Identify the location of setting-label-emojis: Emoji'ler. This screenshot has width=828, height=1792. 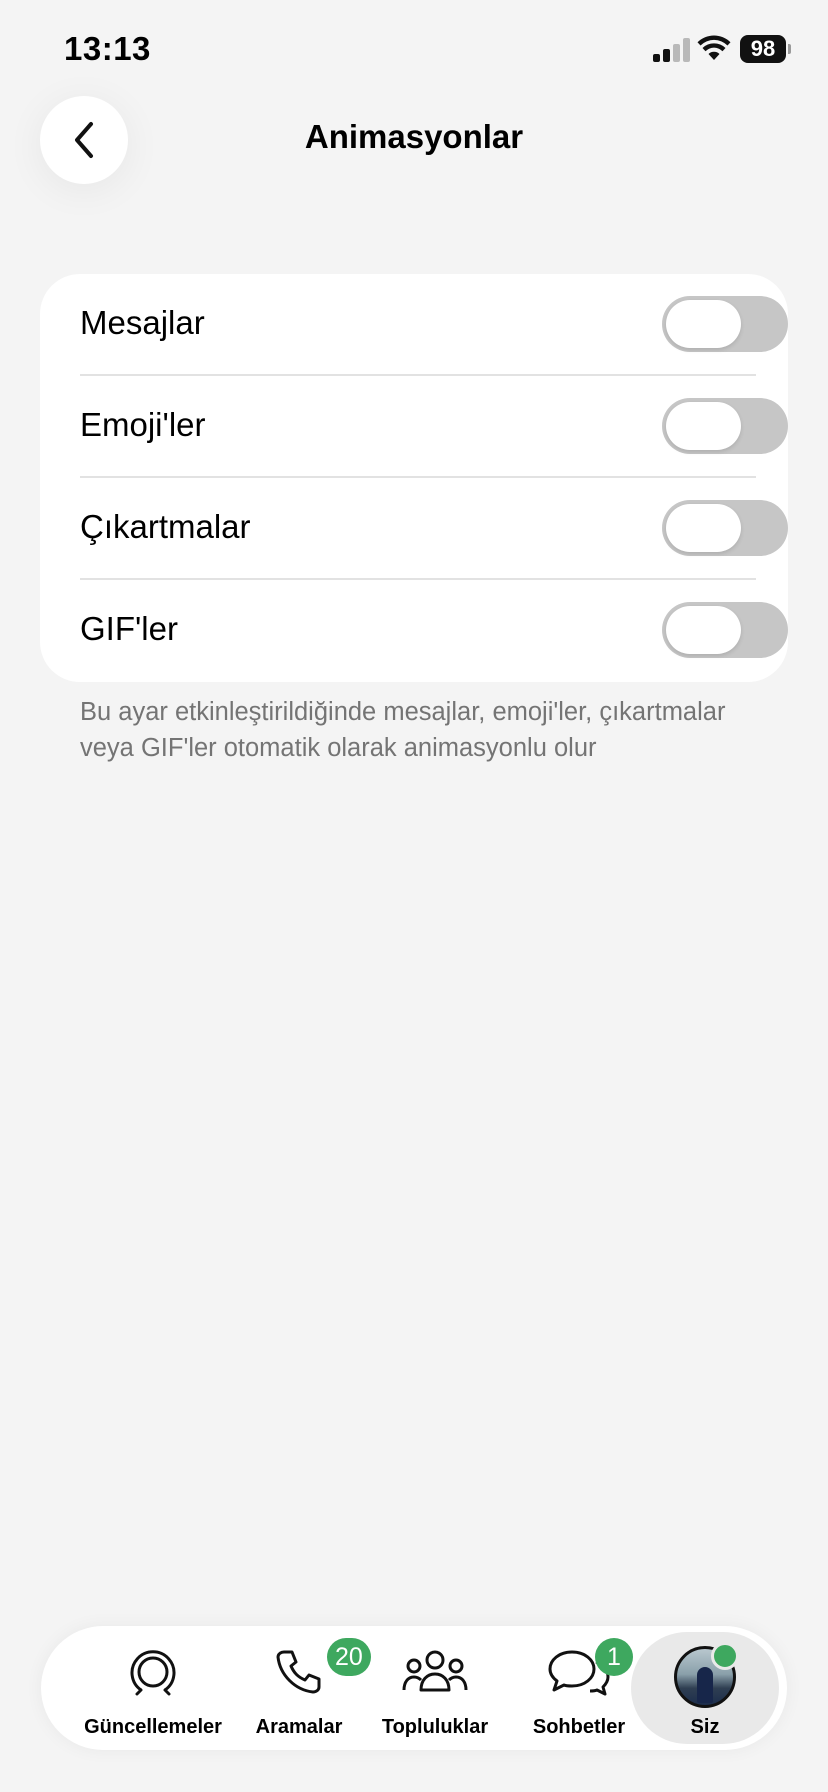
(143, 424).